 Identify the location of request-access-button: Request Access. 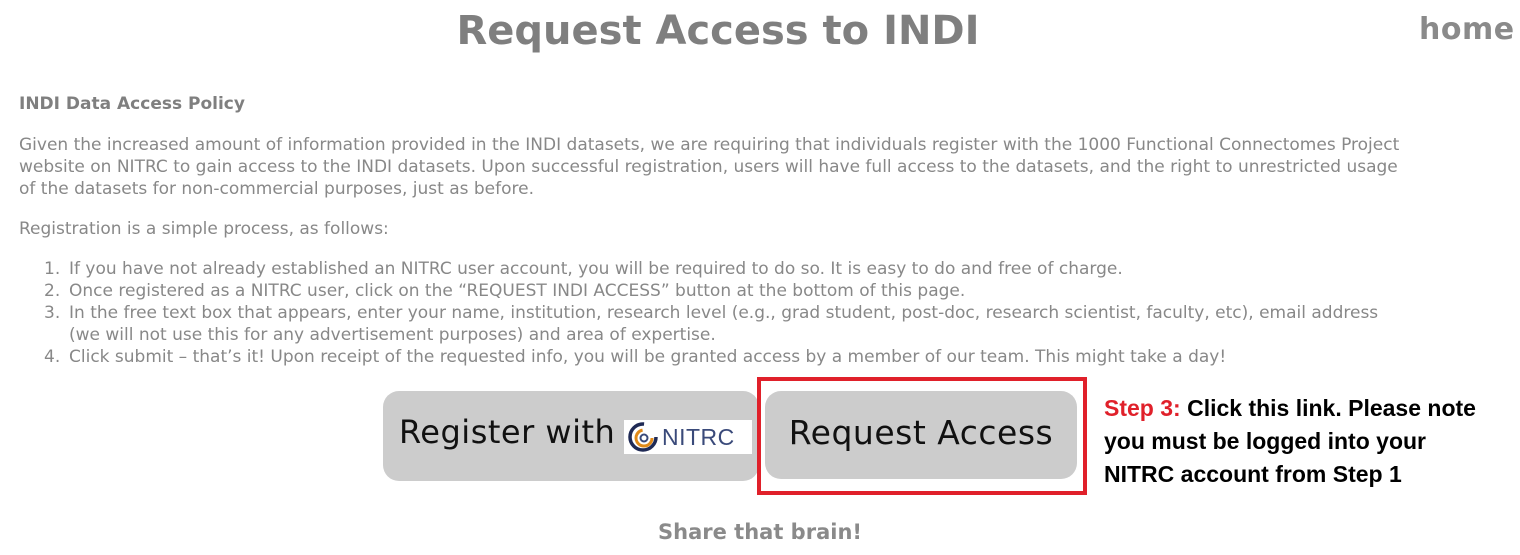
(921, 435).